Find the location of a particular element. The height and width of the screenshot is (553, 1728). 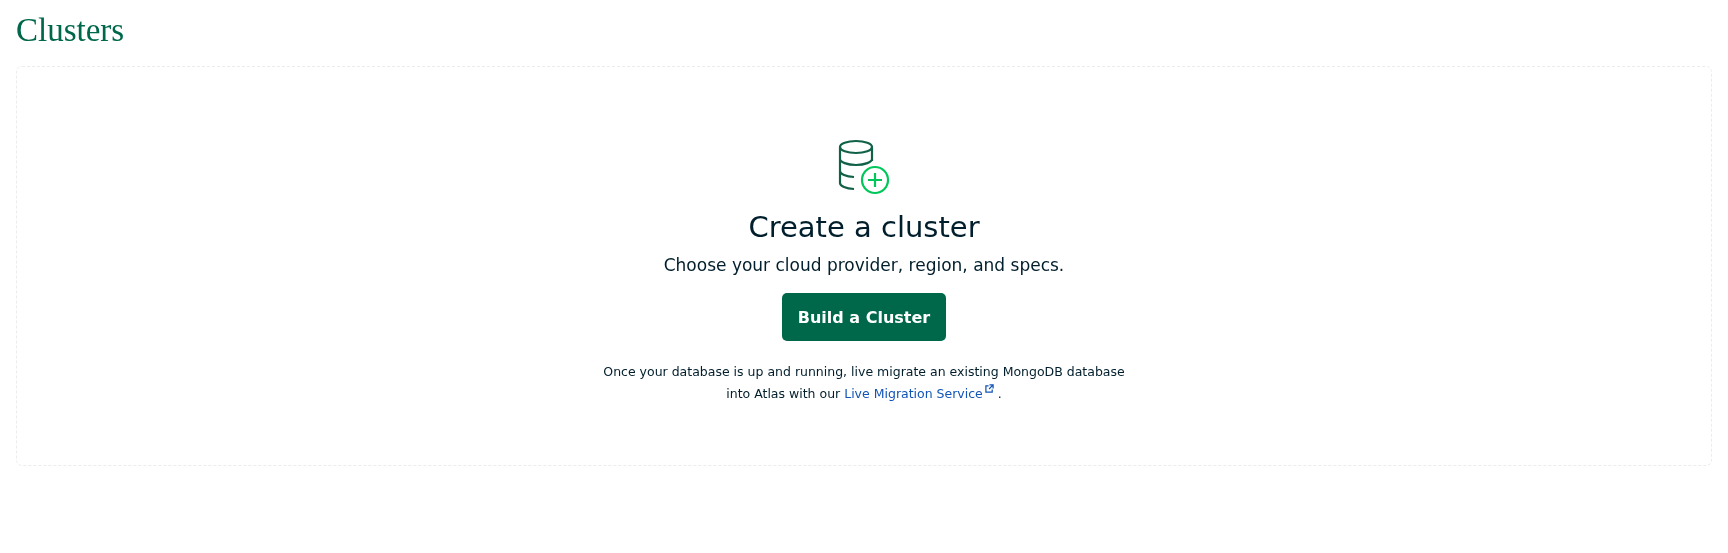

empty-state-heading: Create a cluster is located at coordinates (864, 227).